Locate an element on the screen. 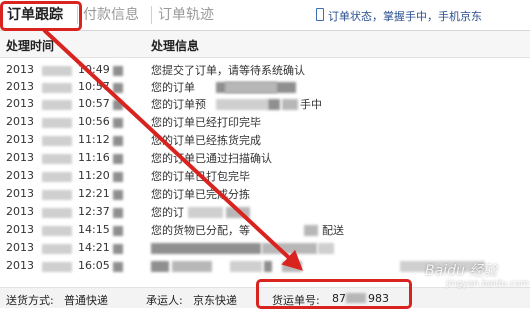 Image resolution: width=530 pixels, height=309 pixels. row-info: 您的货物已分配，等 is located at coordinates (200, 230).